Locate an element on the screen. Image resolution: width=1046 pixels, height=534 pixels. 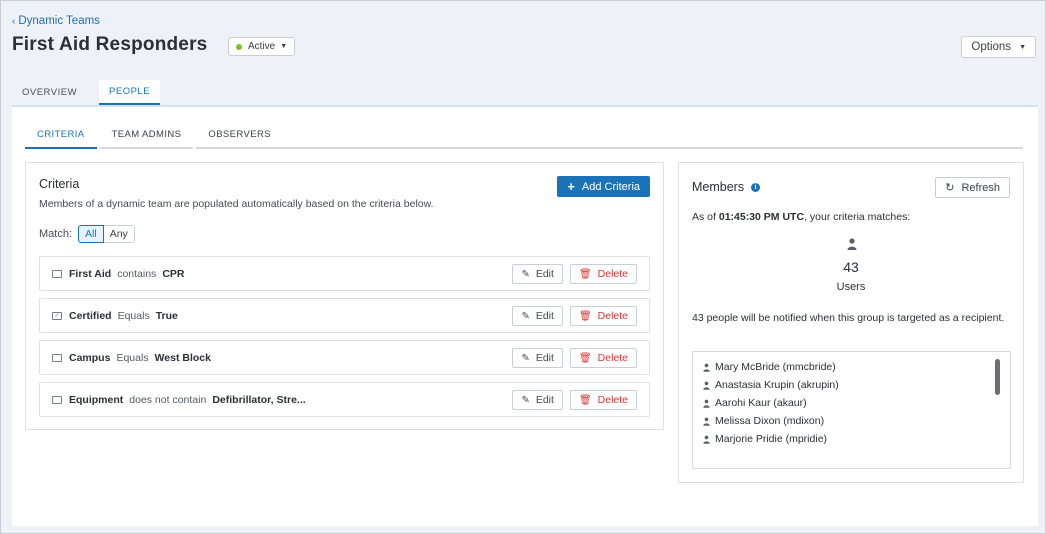
match-toggle: All Any is located at coordinates (106, 234).